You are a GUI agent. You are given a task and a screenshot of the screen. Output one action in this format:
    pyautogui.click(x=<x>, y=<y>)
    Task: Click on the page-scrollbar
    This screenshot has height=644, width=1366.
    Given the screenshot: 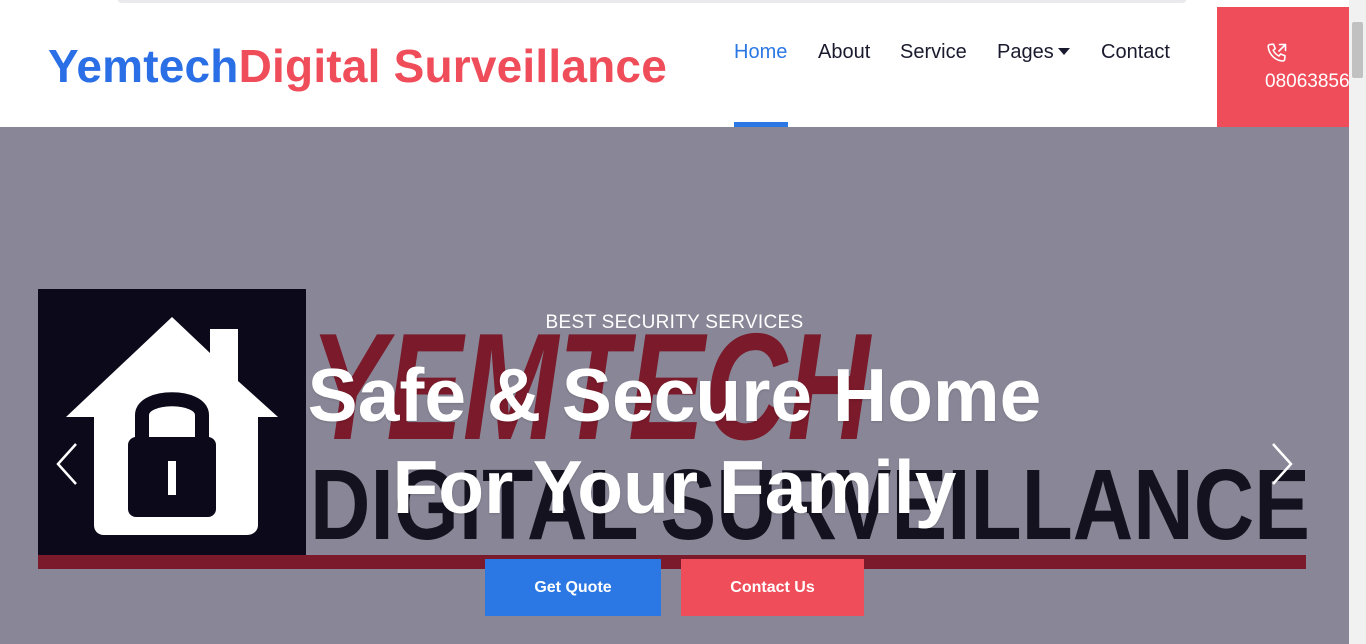 What is the action you would take?
    pyautogui.click(x=1357, y=322)
    